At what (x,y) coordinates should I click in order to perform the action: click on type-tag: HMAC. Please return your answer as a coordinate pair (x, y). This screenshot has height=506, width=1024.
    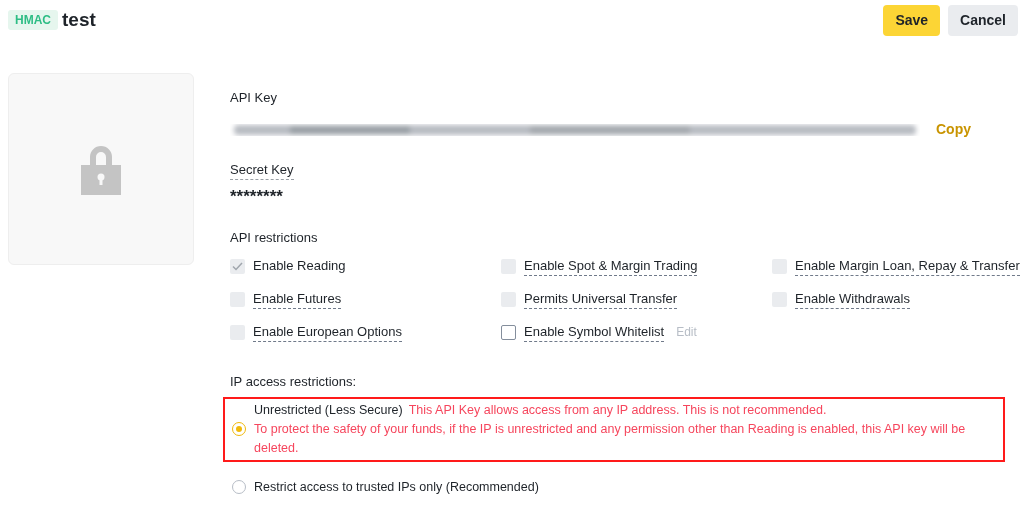
    Looking at the image, I should click on (33, 20).